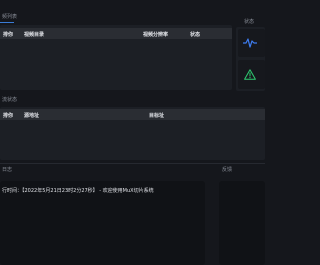  I want to click on log-title: 日志, so click(7, 170).